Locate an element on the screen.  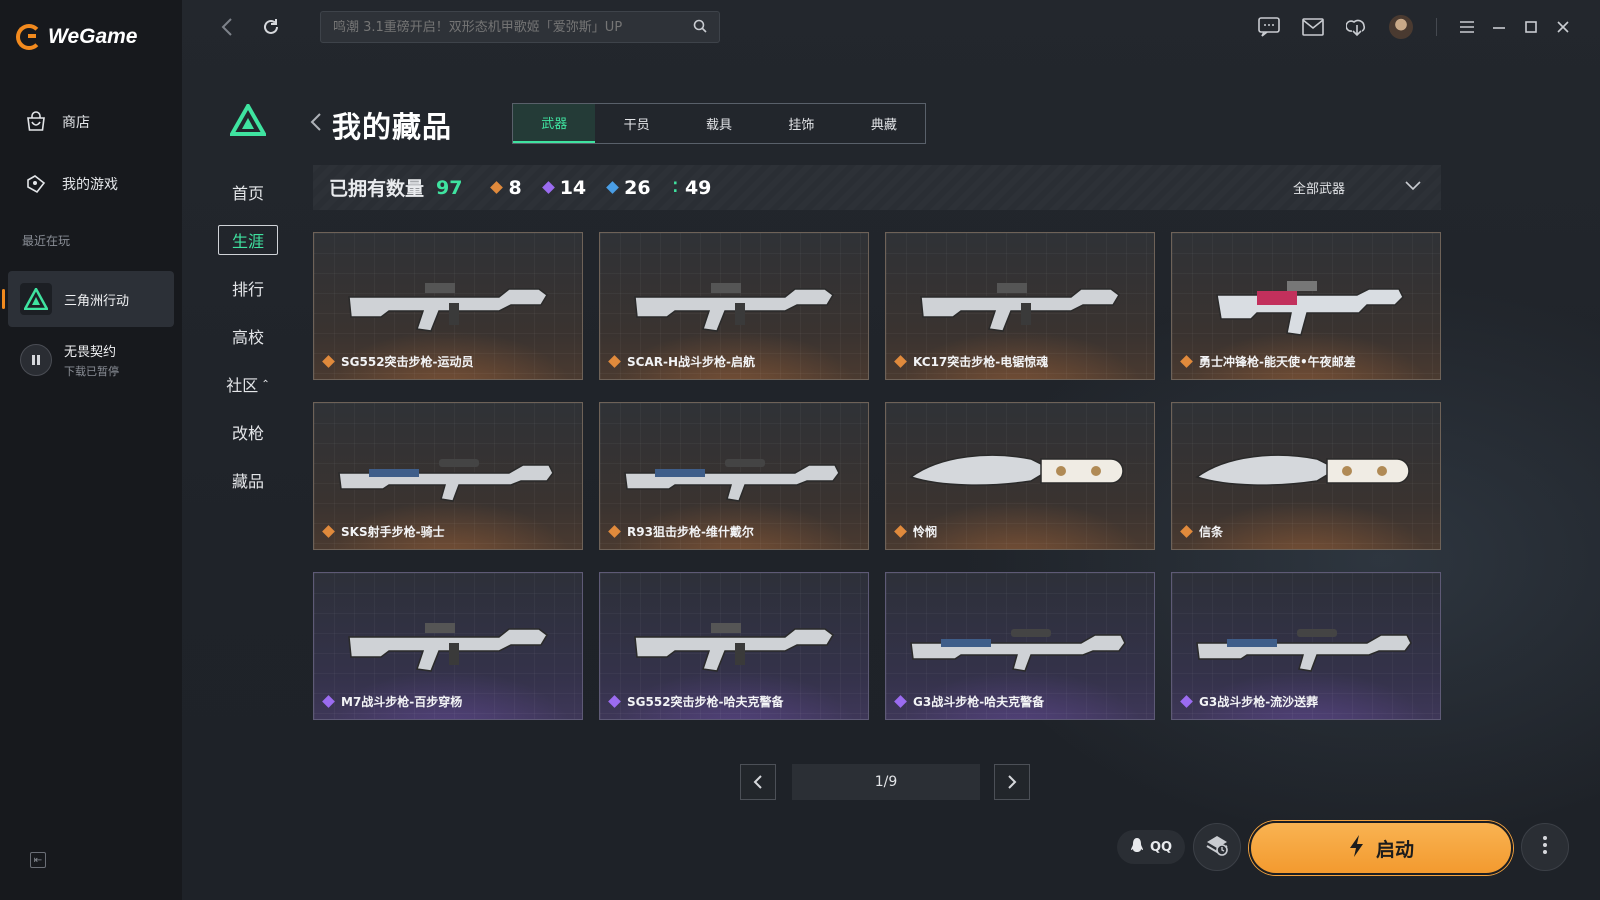
item-name: 信条 is located at coordinates (1211, 532).